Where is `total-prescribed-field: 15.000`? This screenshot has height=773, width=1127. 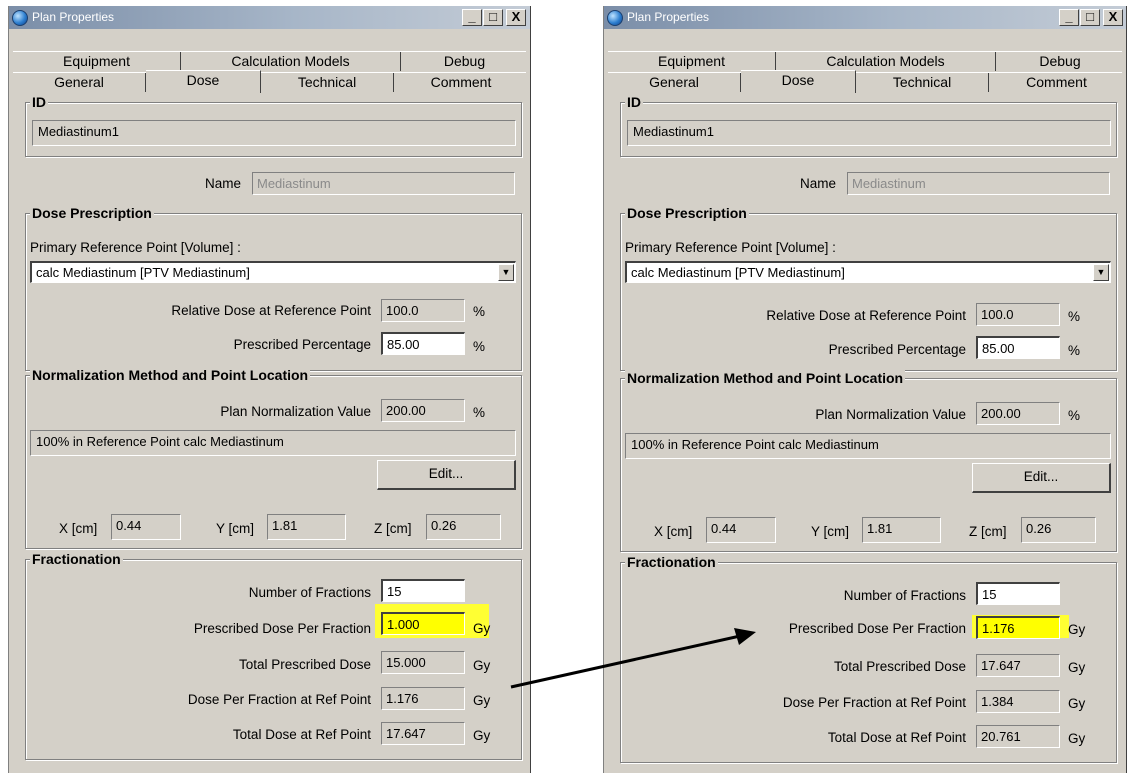
total-prescribed-field: 15.000 is located at coordinates (423, 662).